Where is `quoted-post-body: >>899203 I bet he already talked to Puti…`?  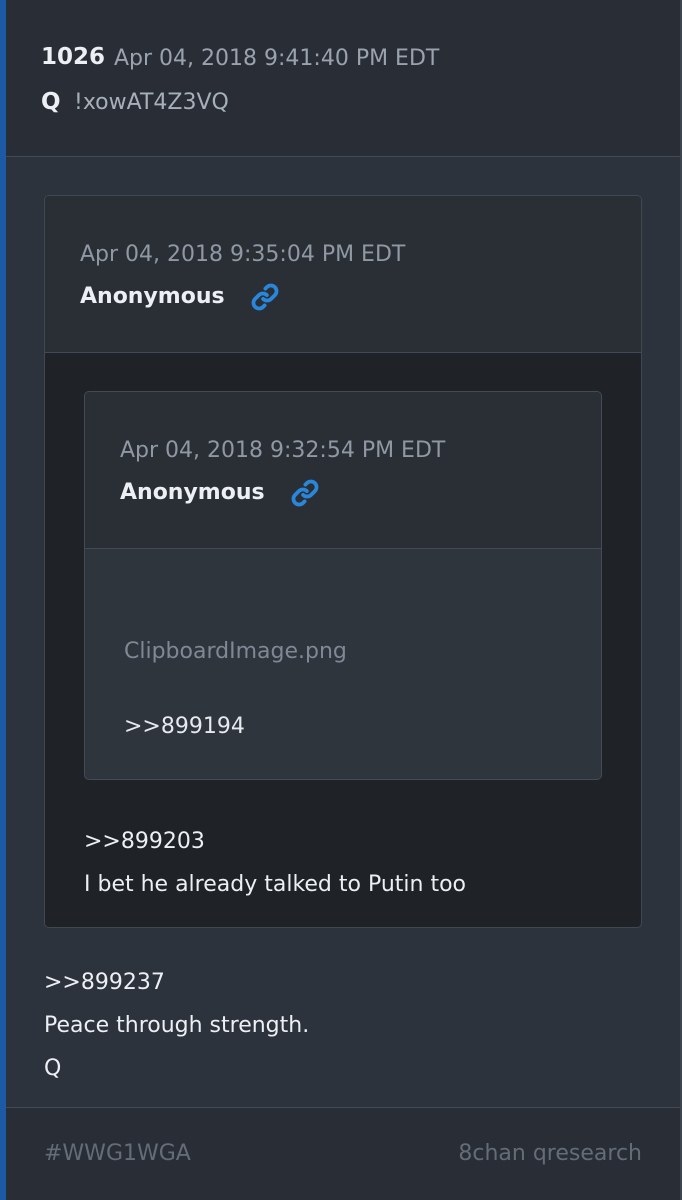 quoted-post-body: >>899203 I bet he already talked to Puti… is located at coordinates (275, 863).